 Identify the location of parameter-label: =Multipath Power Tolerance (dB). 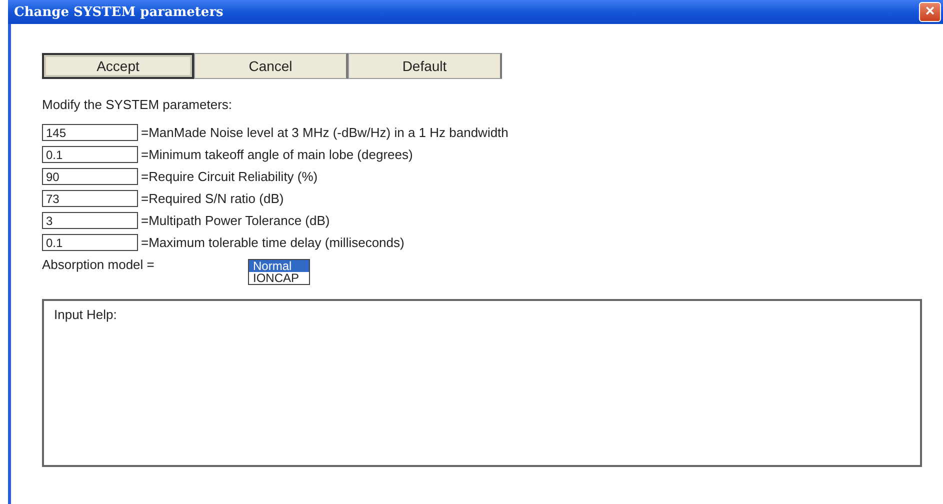
(235, 220).